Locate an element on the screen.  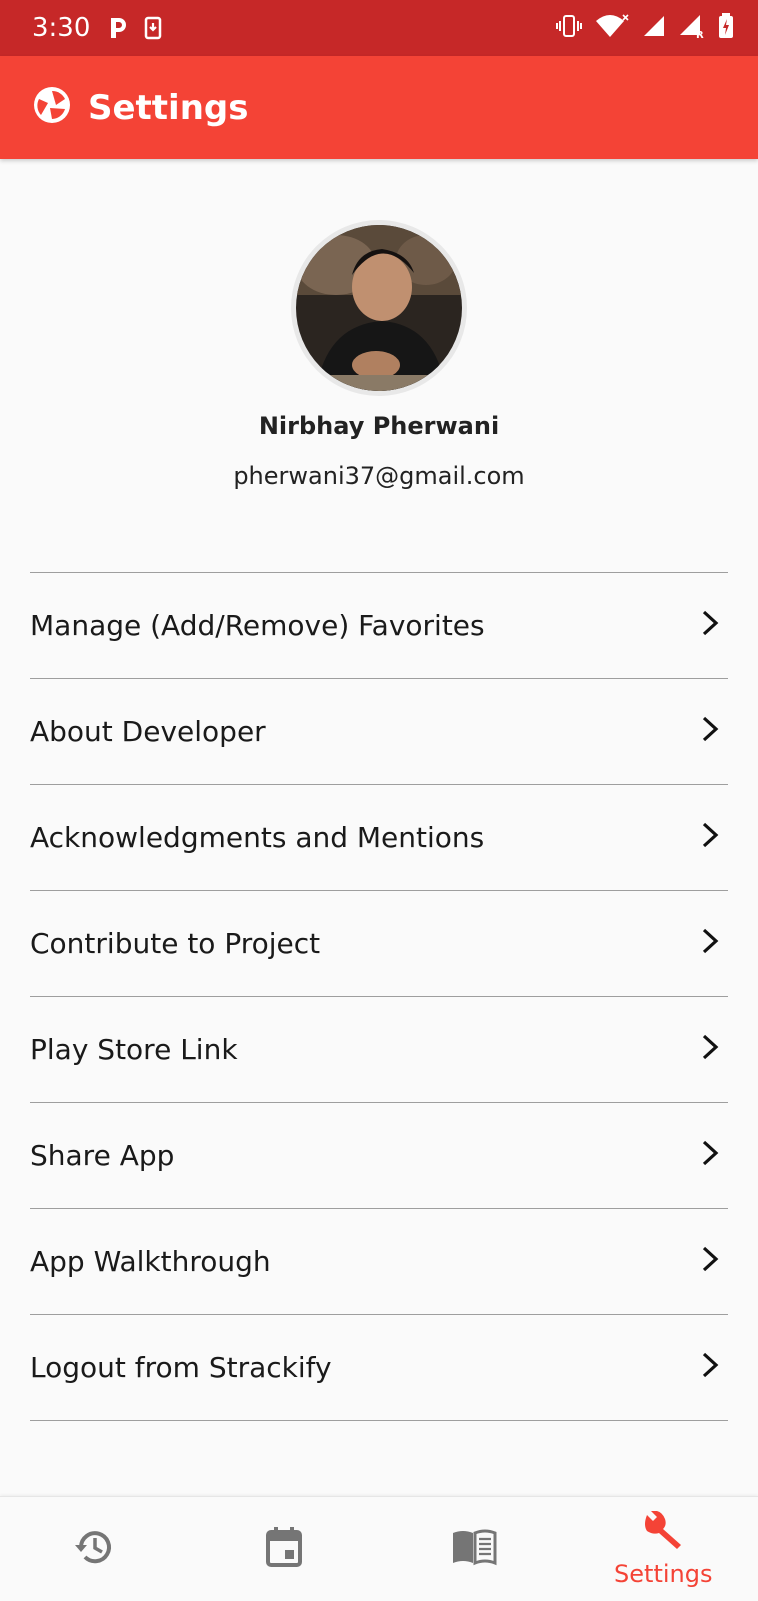
nav-calendar is located at coordinates (285, 1549).